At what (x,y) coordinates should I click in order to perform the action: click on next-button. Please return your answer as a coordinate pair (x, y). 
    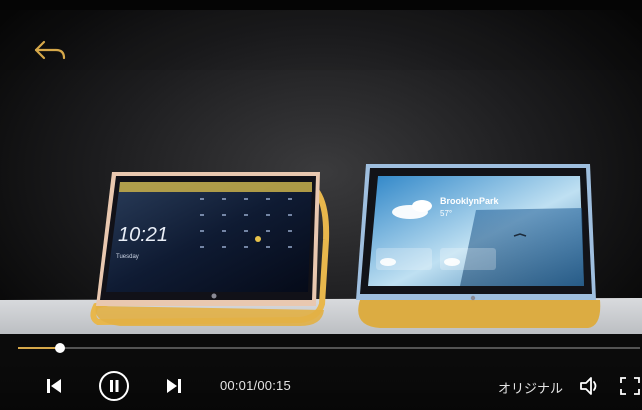
    Looking at the image, I should click on (174, 386).